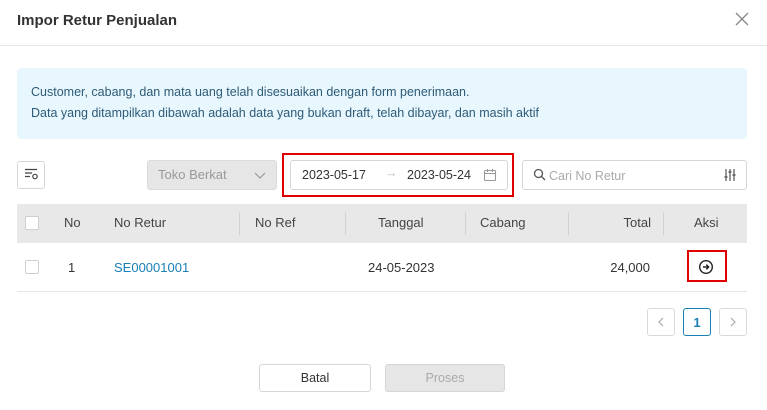  What do you see at coordinates (72, 267) in the screenshot?
I see `cell-no: 1` at bounding box center [72, 267].